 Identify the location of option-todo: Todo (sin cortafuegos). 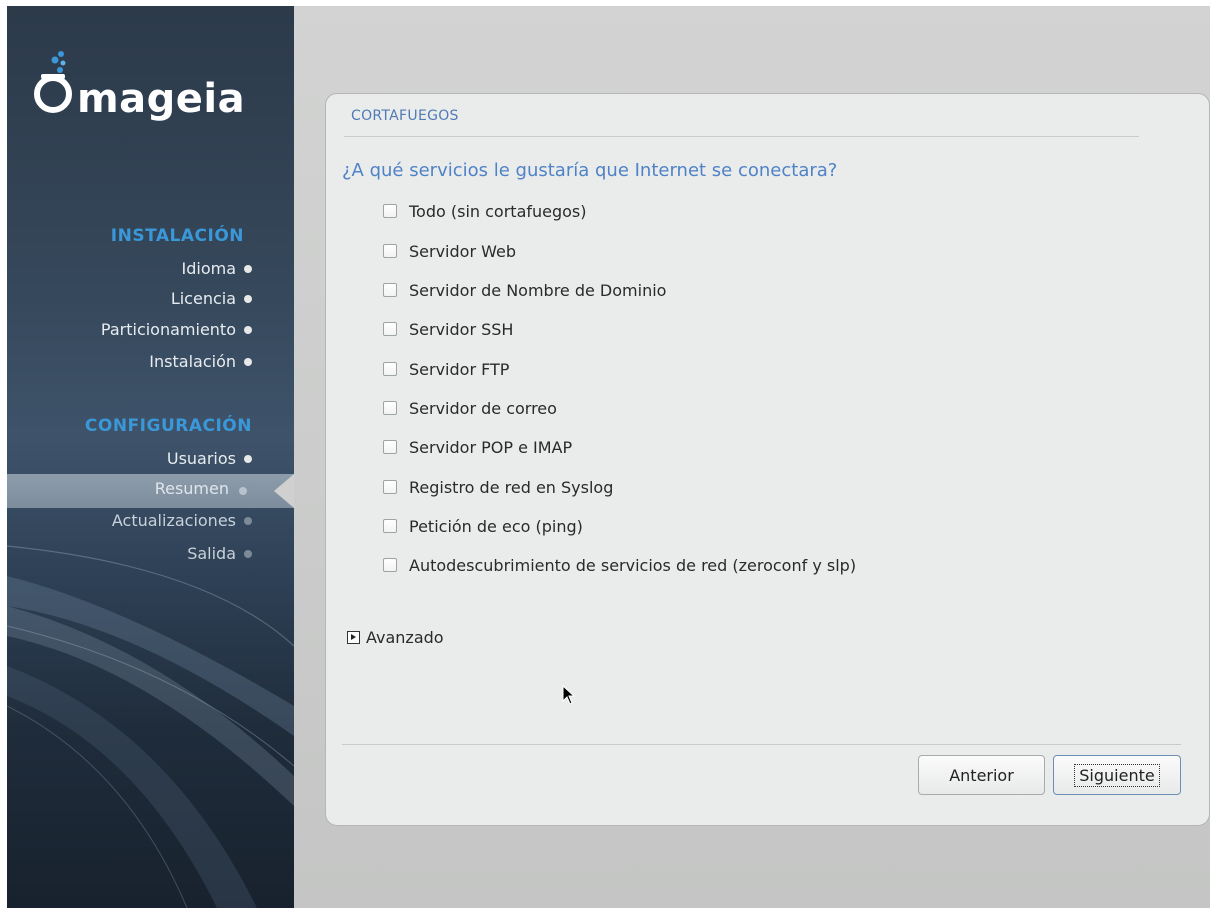
(485, 211).